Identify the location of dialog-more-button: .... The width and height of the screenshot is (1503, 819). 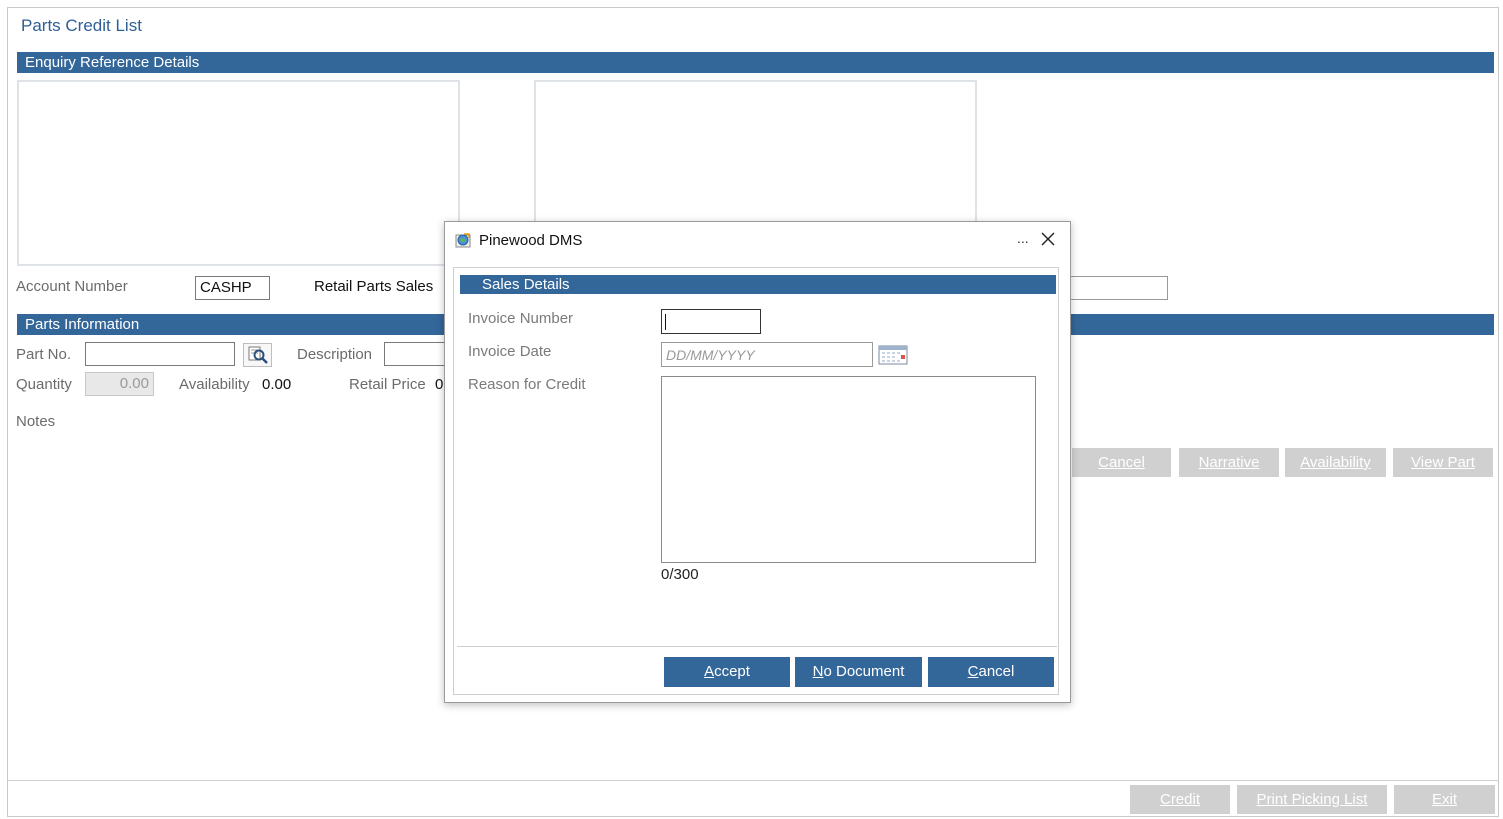
(1023, 238).